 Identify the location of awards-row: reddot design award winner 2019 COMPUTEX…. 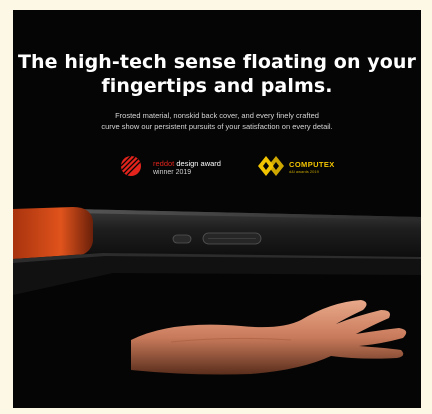
(217, 162).